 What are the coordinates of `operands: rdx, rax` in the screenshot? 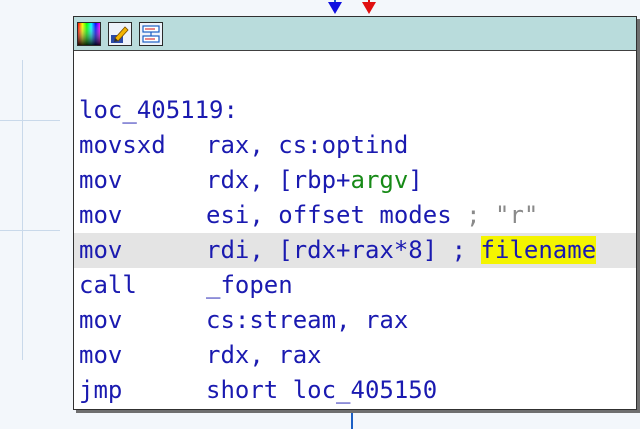 It's located at (264, 355).